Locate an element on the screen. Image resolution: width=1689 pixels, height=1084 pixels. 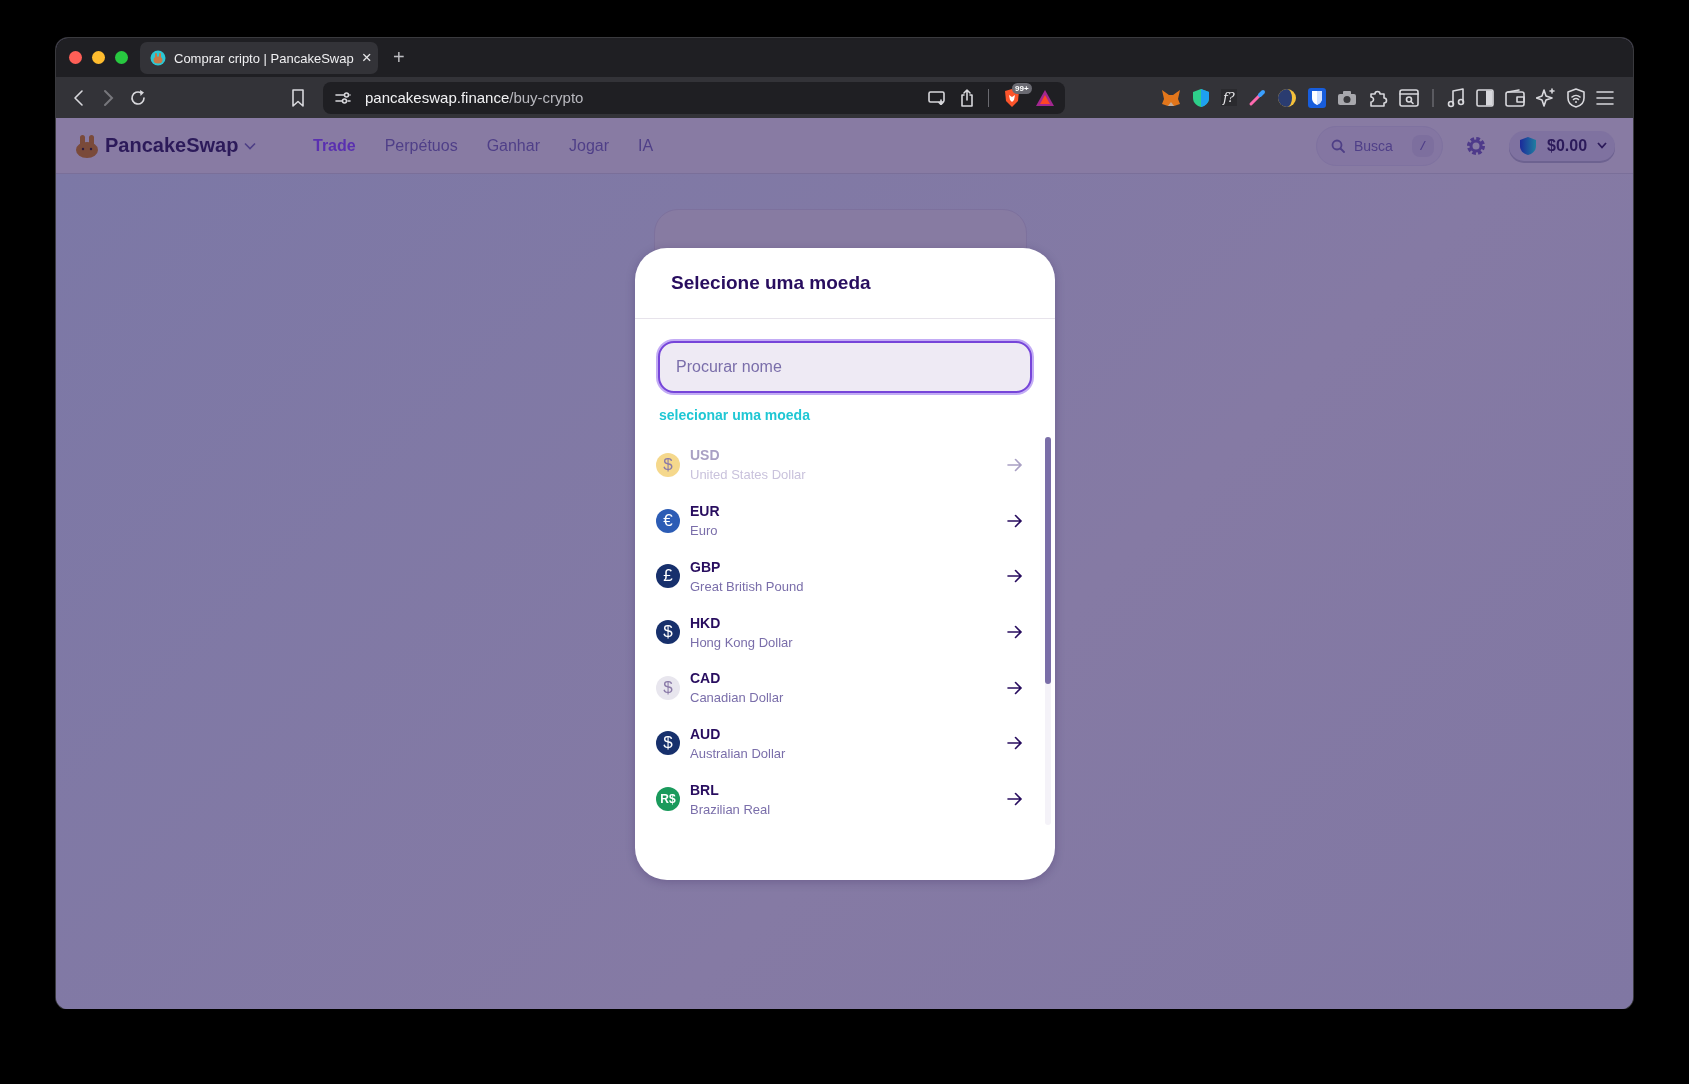
bunny-logo-icon is located at coordinates (87, 145).